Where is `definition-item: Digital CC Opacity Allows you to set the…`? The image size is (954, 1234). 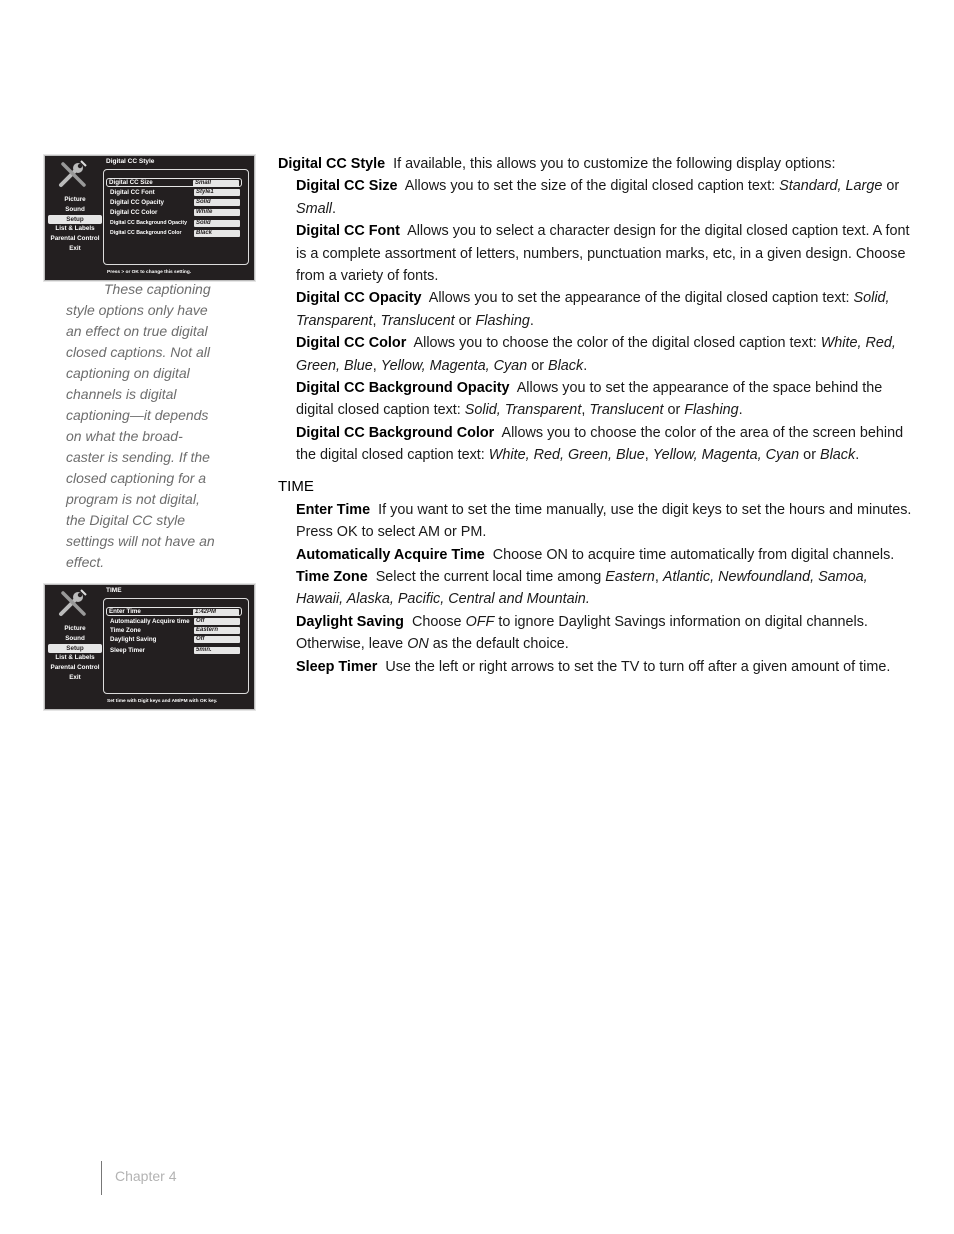 definition-item: Digital CC Opacity Allows you to set the… is located at coordinates (607, 309).